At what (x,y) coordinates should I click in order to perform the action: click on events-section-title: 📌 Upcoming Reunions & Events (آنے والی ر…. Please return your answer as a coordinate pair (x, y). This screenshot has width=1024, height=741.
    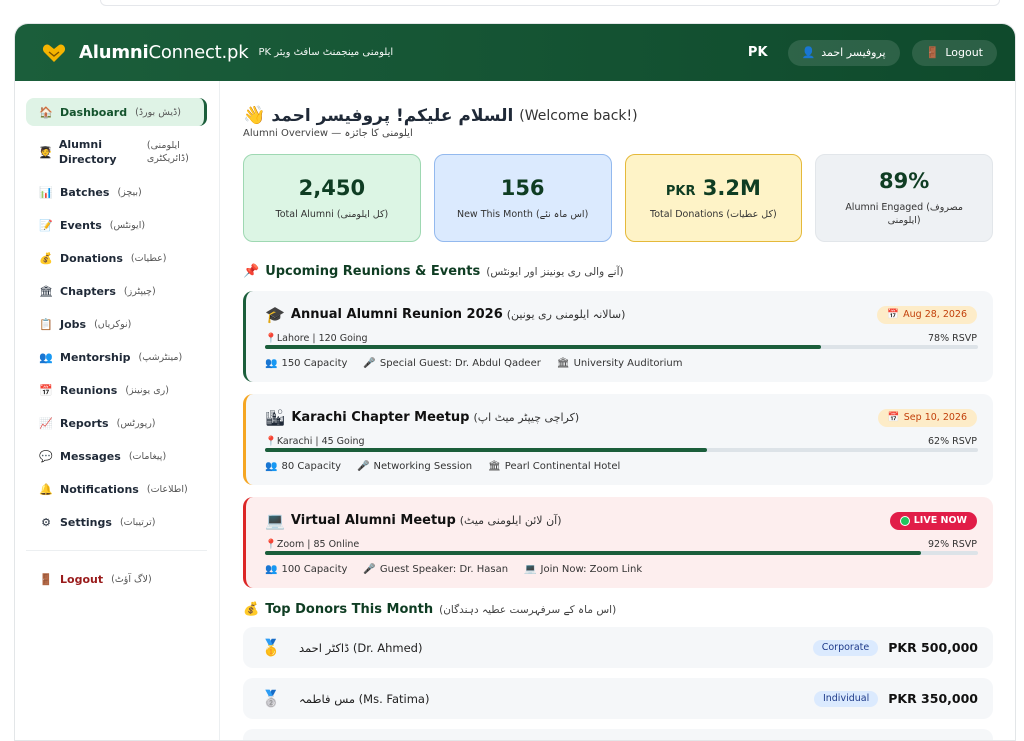
    Looking at the image, I should click on (433, 271).